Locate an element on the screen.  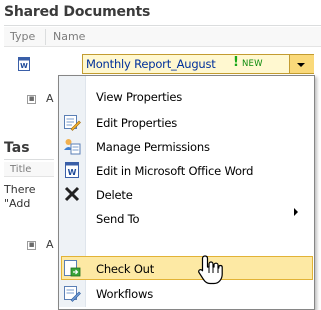
shared-documents-title: Shared Documents is located at coordinates (77, 12).